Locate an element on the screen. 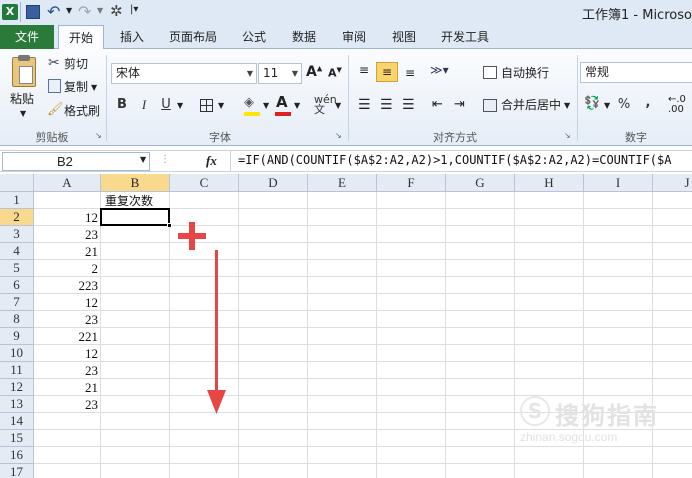 This screenshot has height=478, width=692. column-header-b: B is located at coordinates (135, 183).